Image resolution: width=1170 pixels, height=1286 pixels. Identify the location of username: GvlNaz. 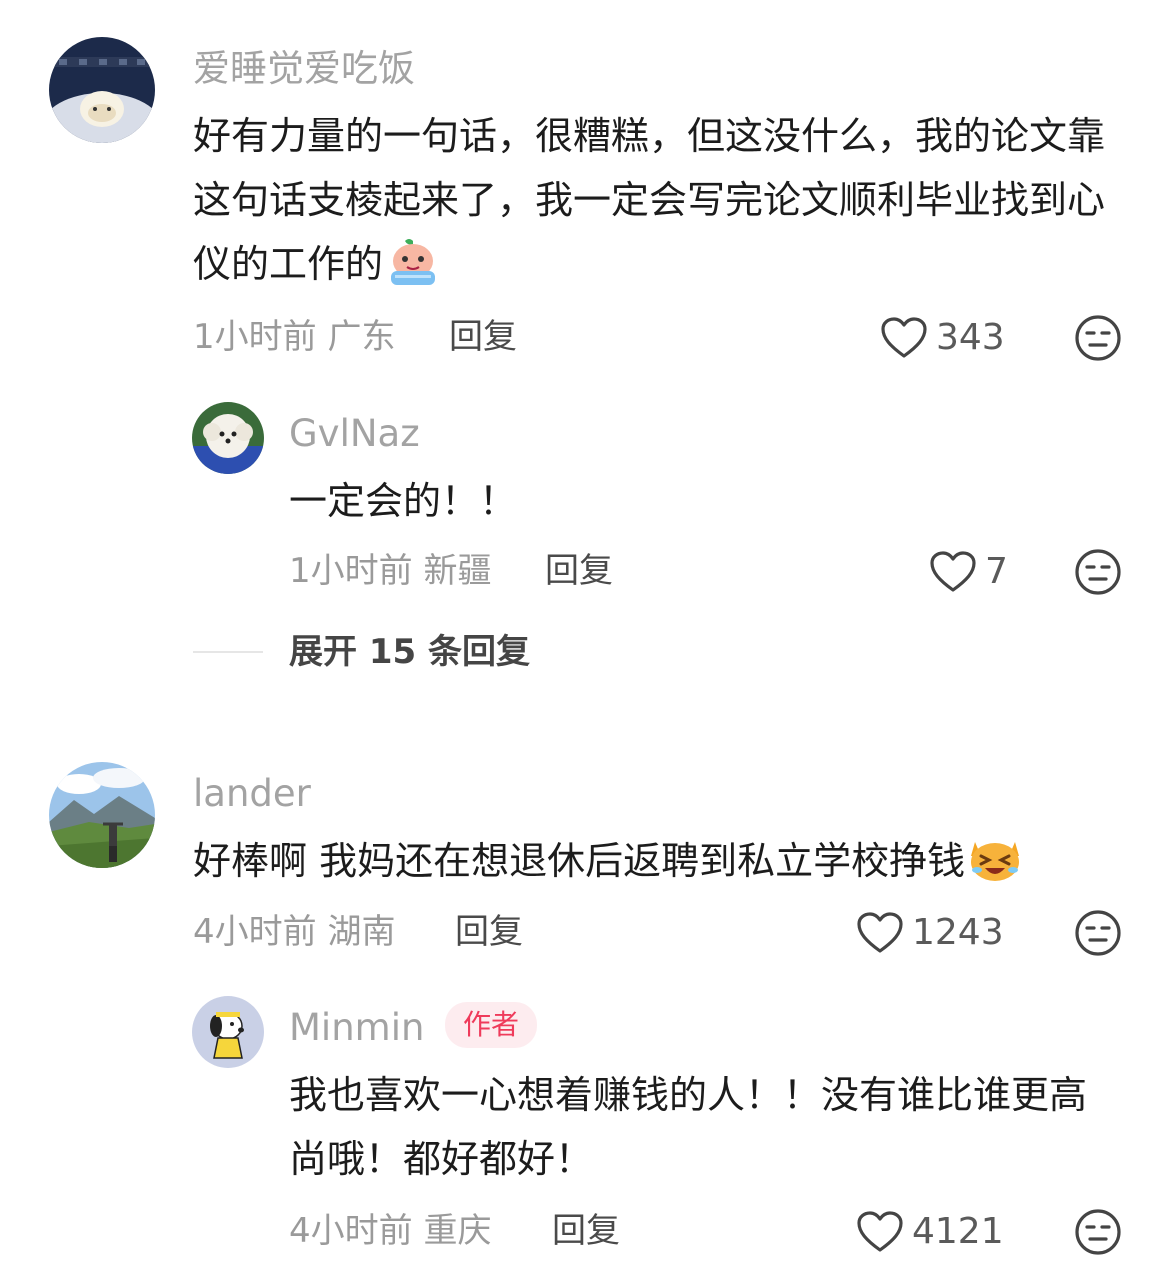
(354, 433).